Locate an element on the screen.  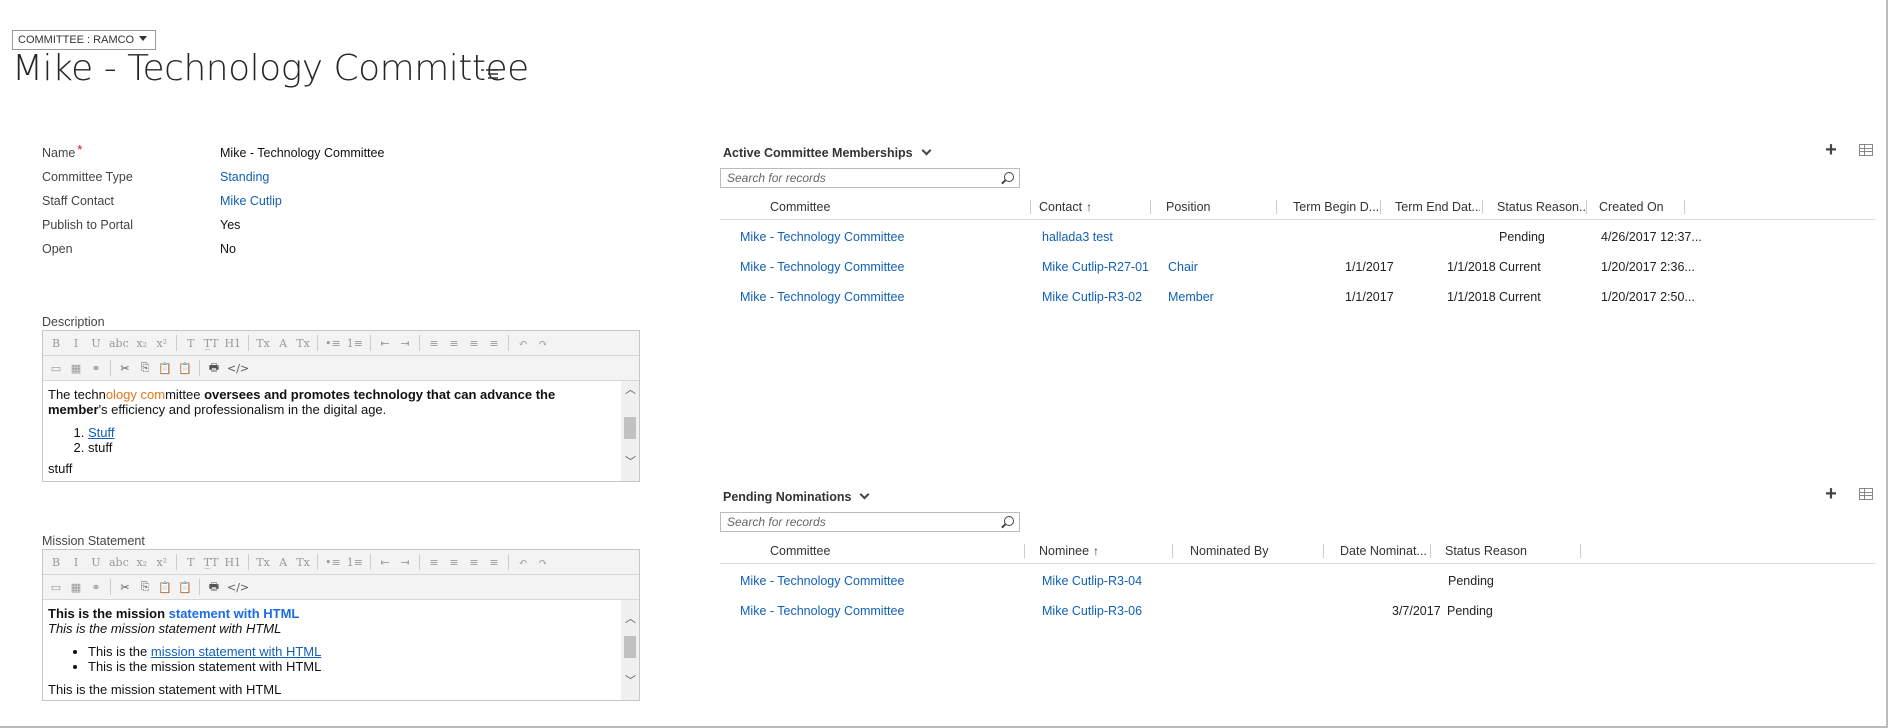
col-committee: Committee is located at coordinates (800, 553).